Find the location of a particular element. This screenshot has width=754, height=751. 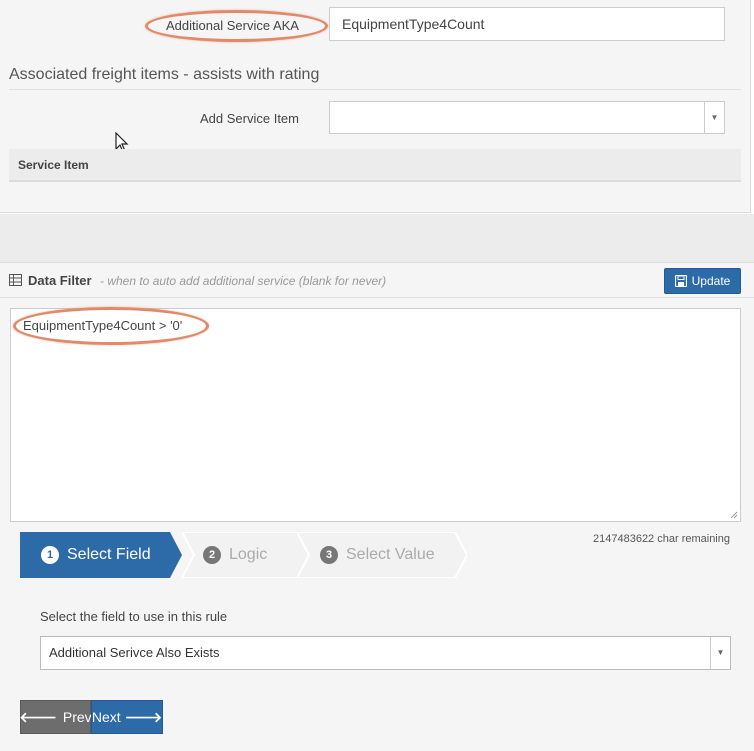

step-2-label: Logic is located at coordinates (248, 554).